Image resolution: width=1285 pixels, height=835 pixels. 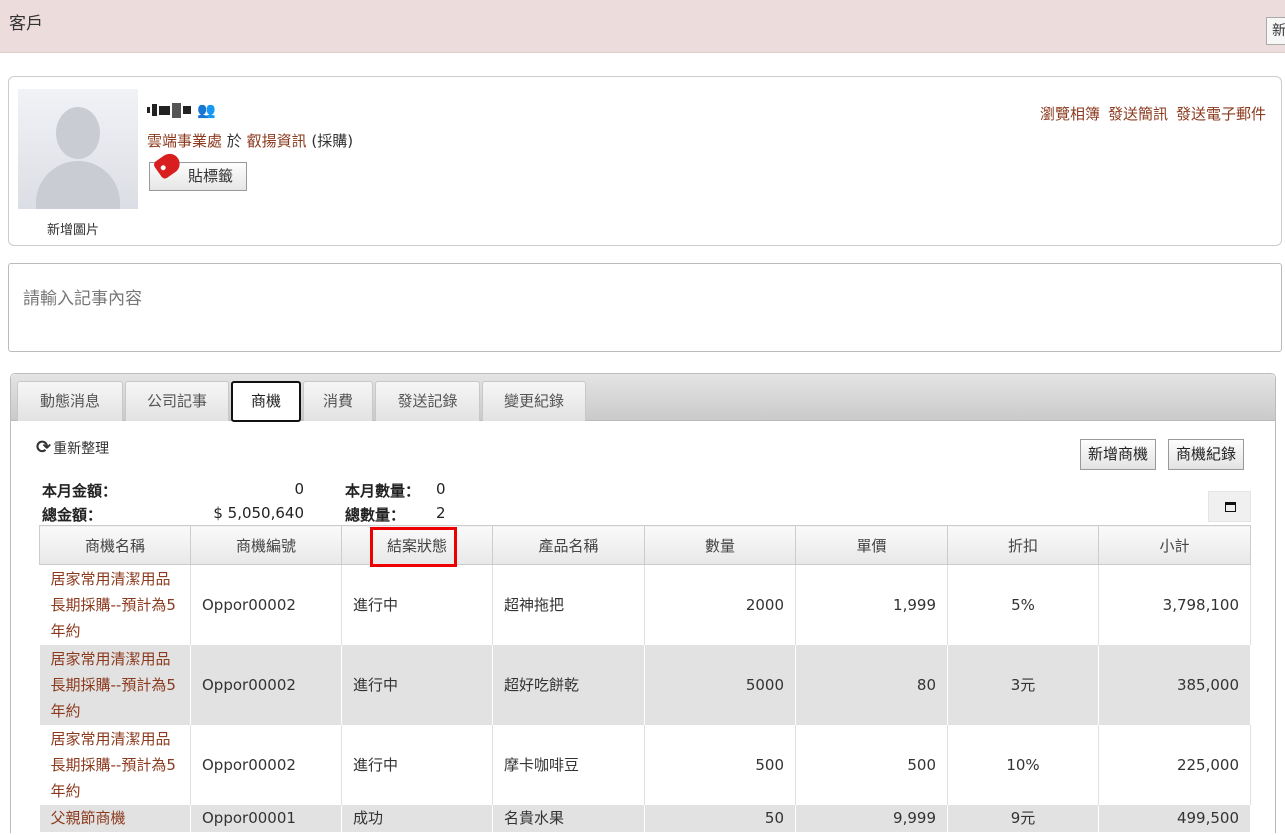 What do you see at coordinates (642, 26) in the screenshot?
I see `top-header: 客戶 新` at bounding box center [642, 26].